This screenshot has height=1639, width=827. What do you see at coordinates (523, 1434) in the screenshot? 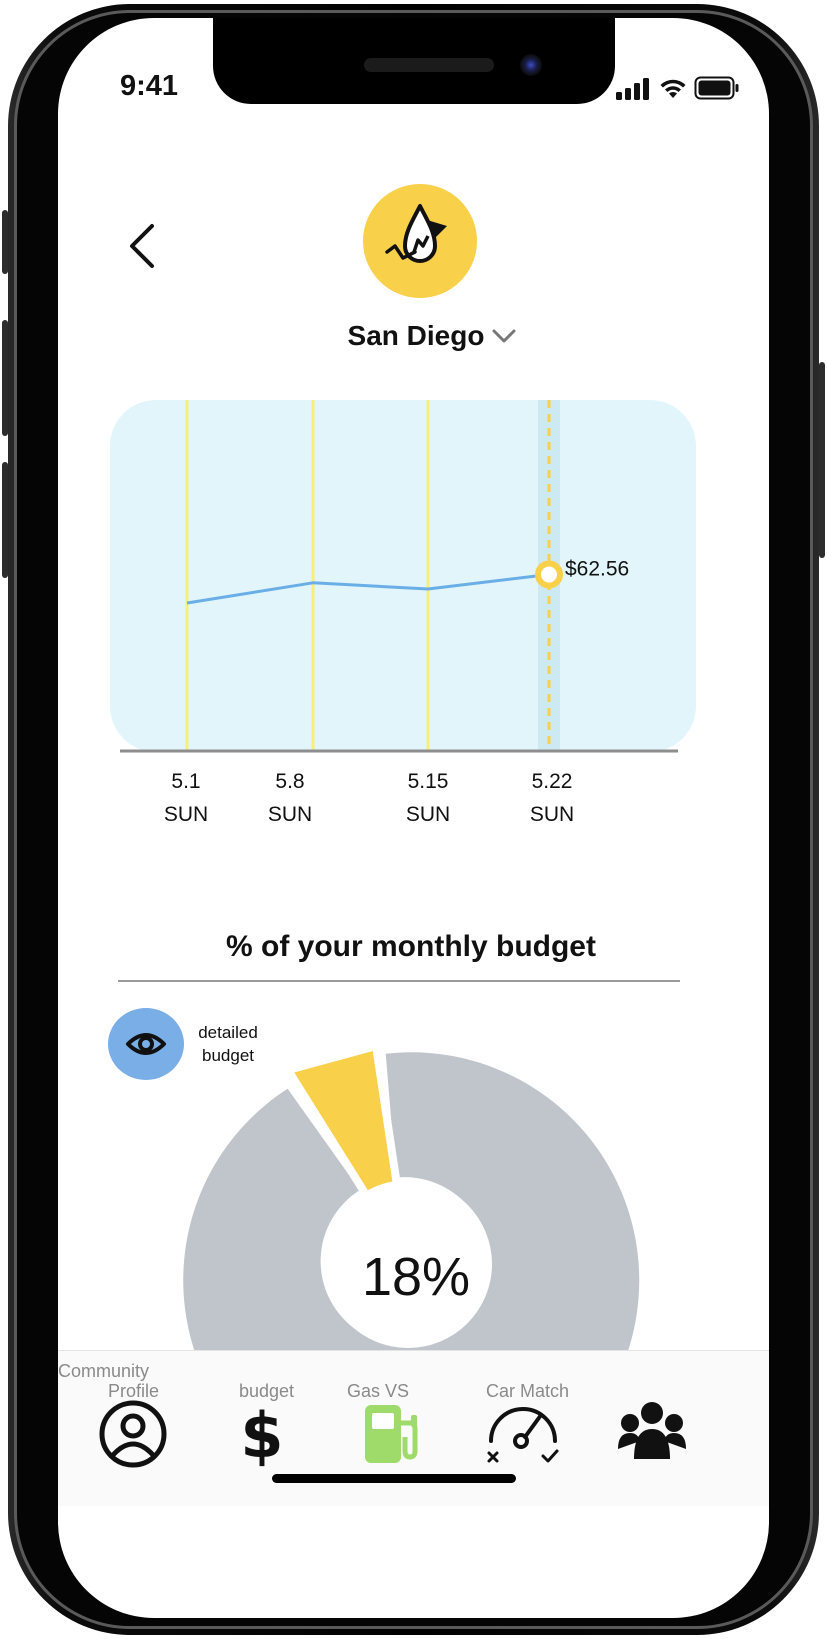
I see `speedometer-icon` at bounding box center [523, 1434].